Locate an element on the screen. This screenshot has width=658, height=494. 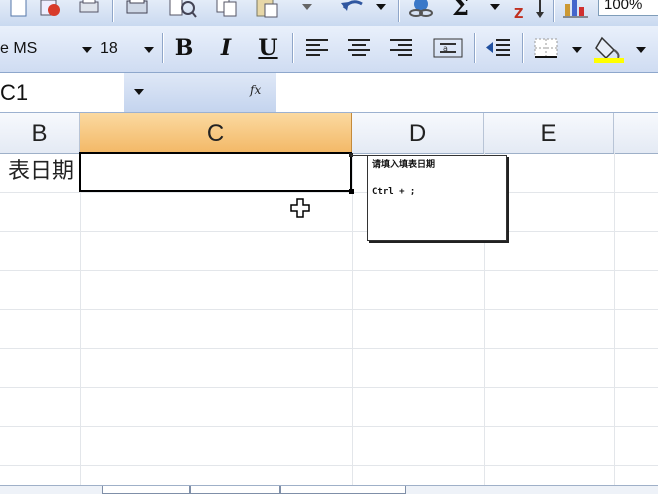
svg-text: Z is located at coordinates (518, 13).